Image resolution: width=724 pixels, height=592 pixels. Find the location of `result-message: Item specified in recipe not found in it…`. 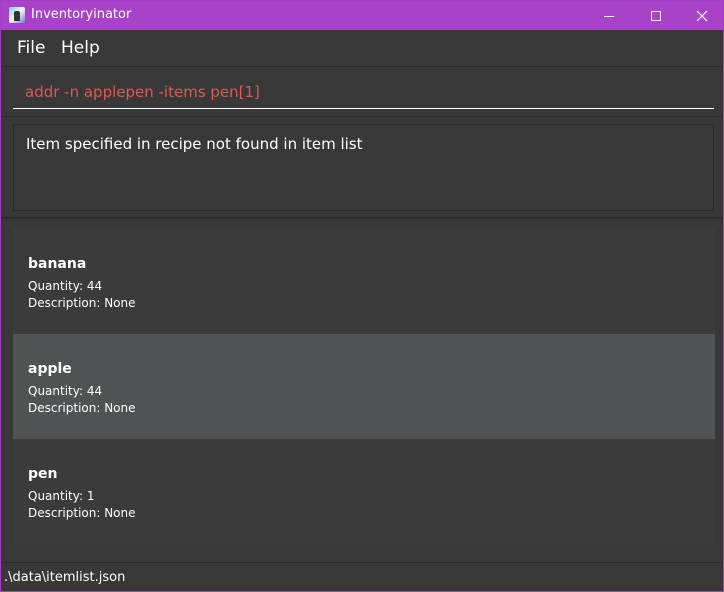

result-message: Item specified in recipe not found in it… is located at coordinates (194, 144).